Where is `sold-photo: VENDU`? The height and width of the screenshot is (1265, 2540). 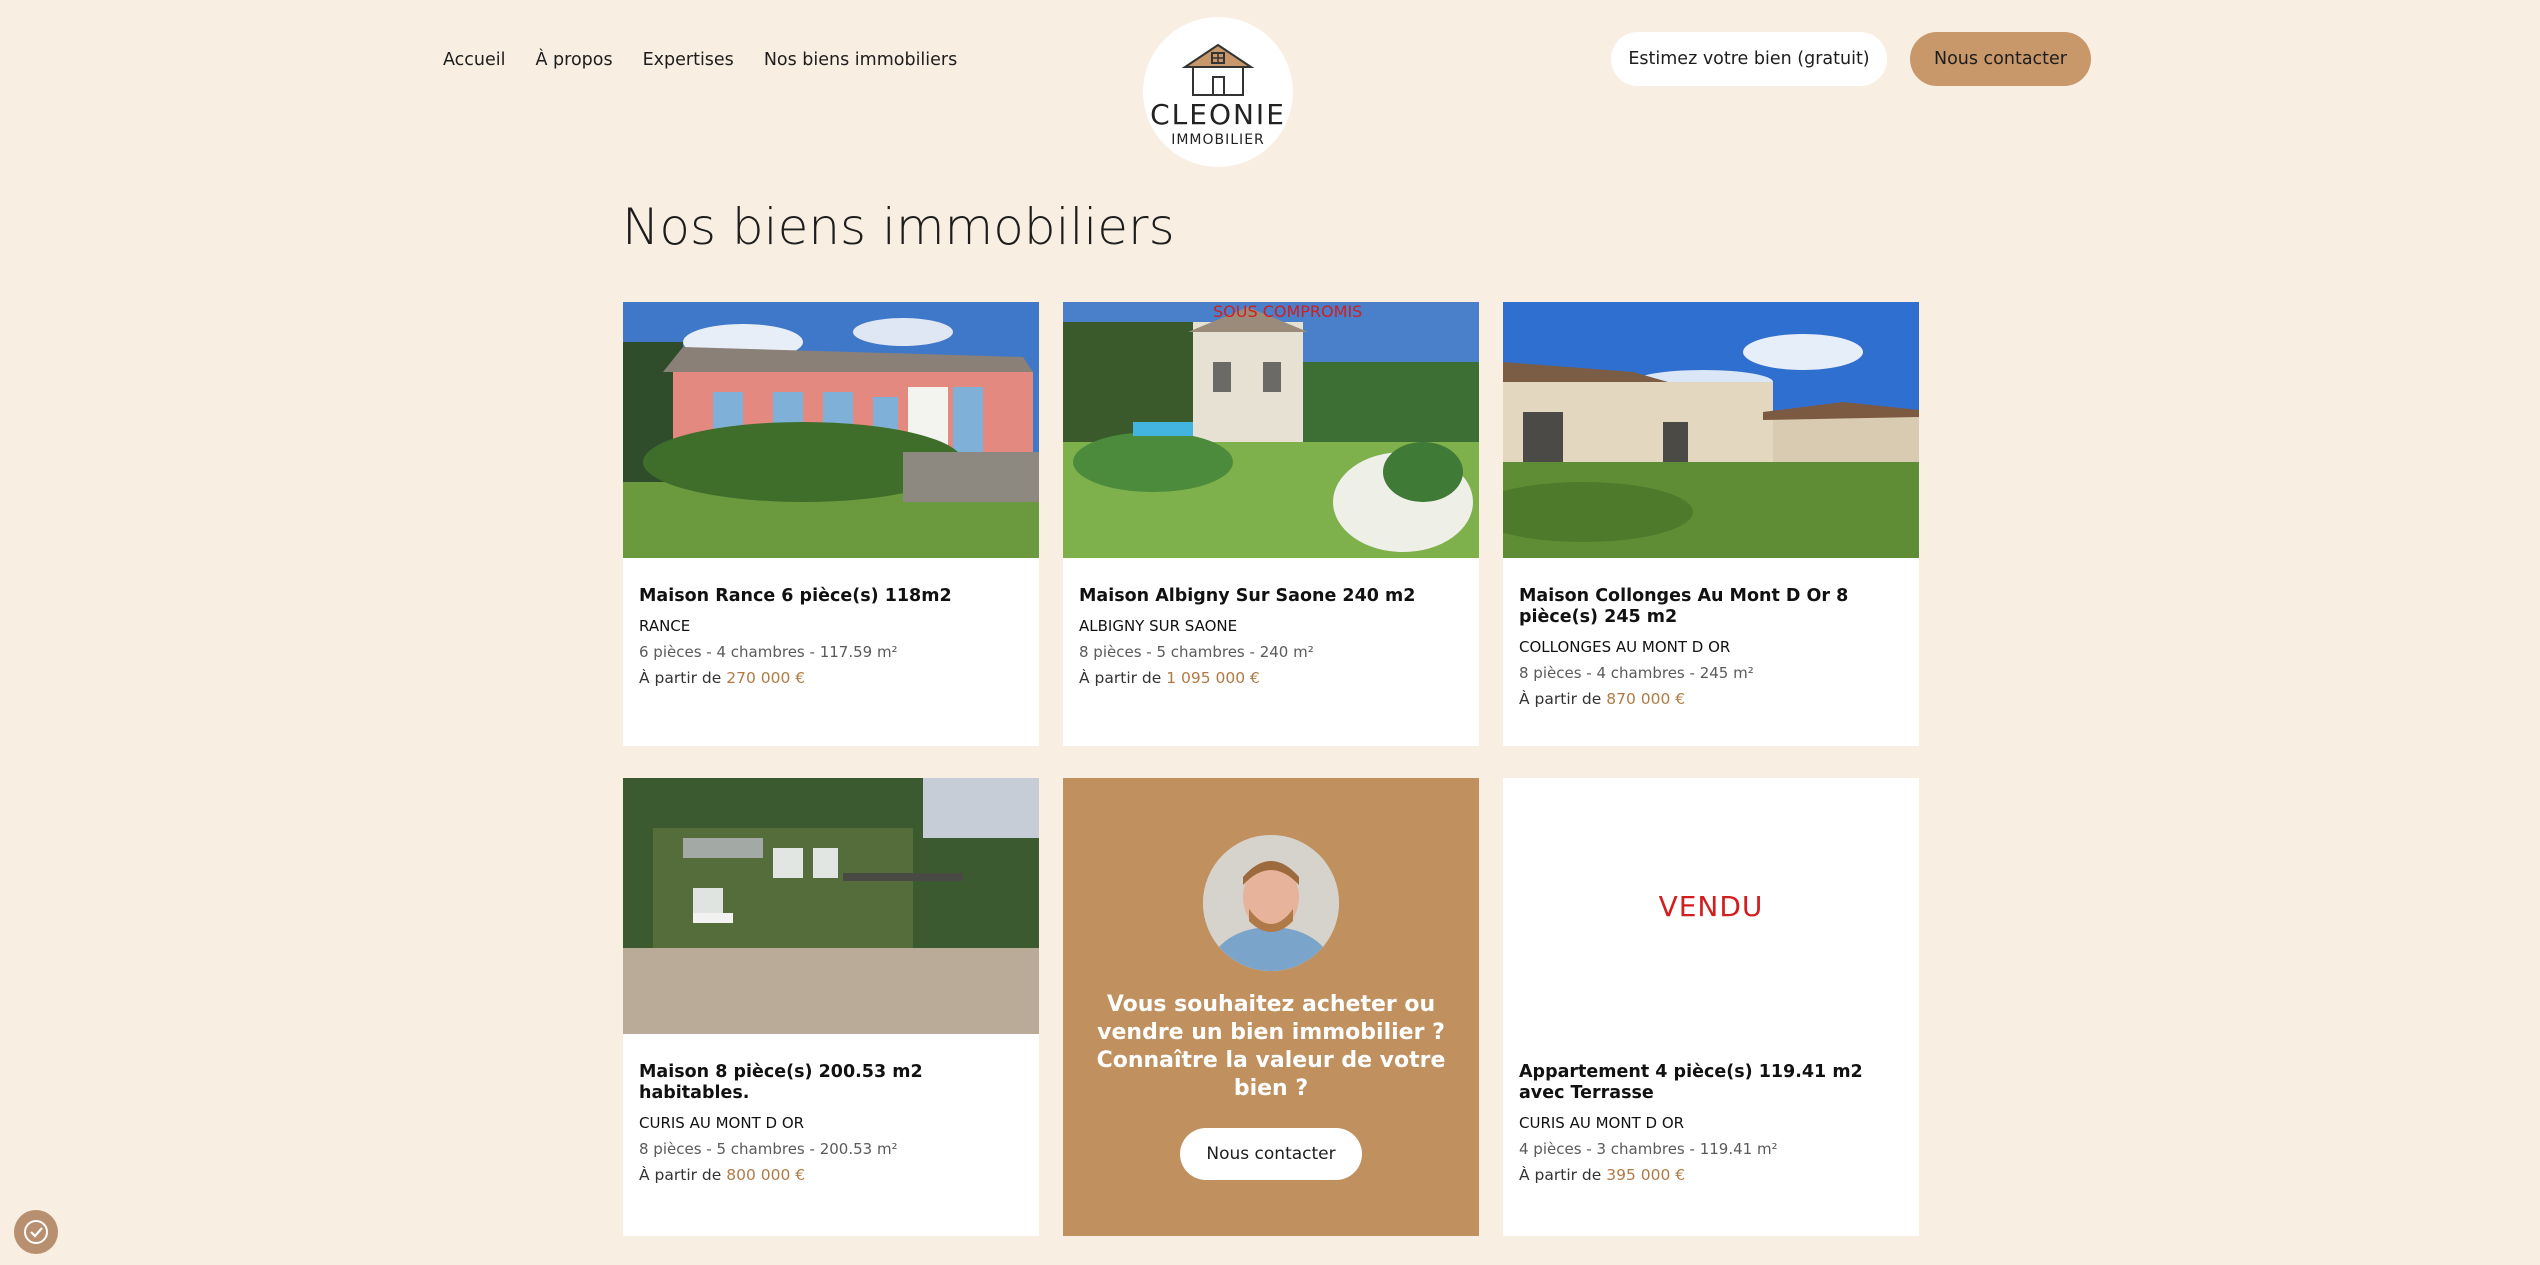
sold-photo: VENDU is located at coordinates (1711, 906).